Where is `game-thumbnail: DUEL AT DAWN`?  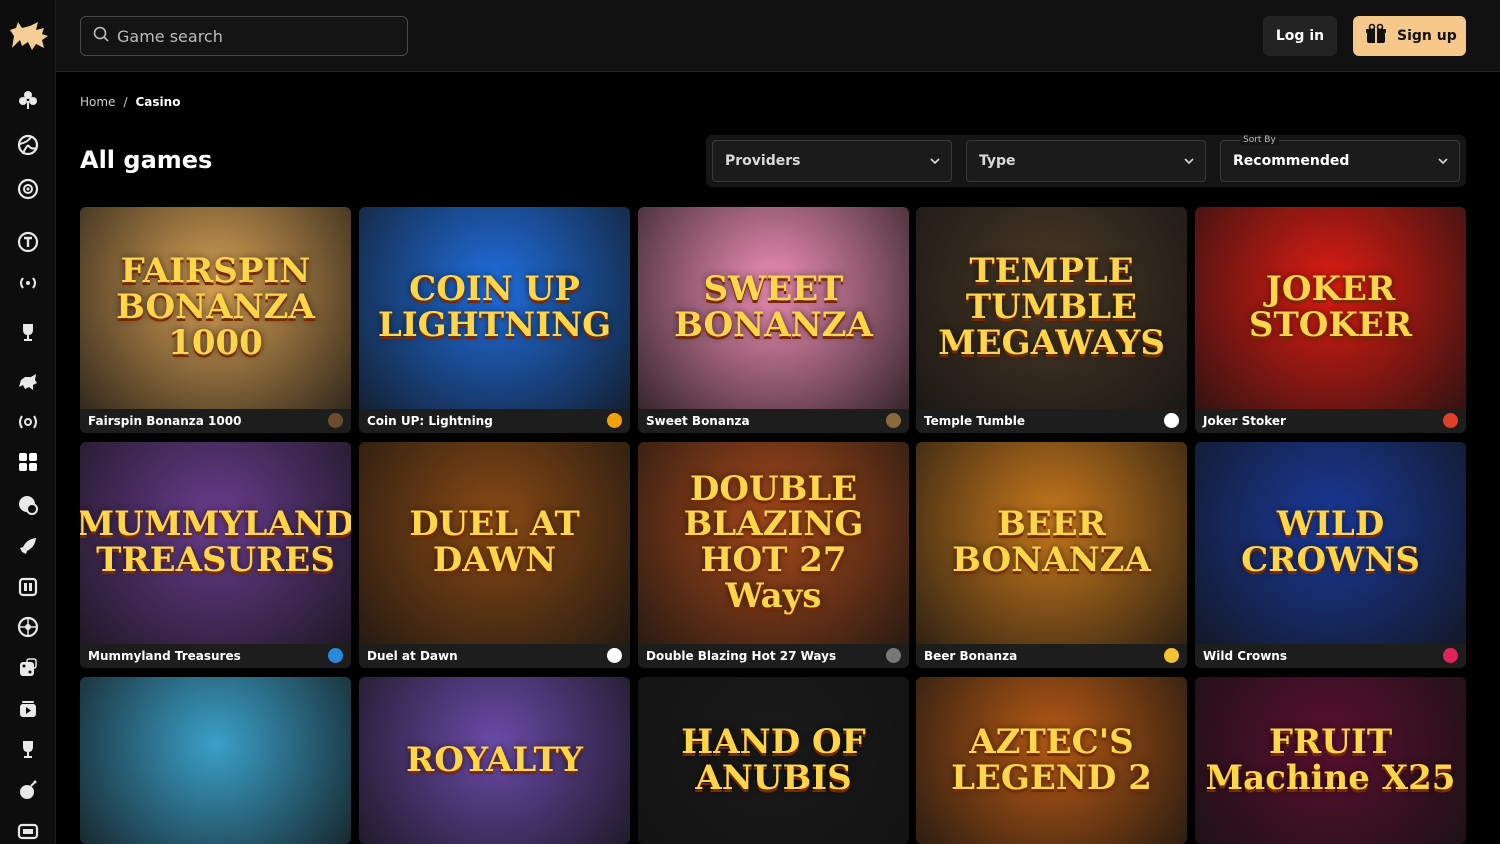
game-thumbnail: DUEL AT DAWN is located at coordinates (494, 543).